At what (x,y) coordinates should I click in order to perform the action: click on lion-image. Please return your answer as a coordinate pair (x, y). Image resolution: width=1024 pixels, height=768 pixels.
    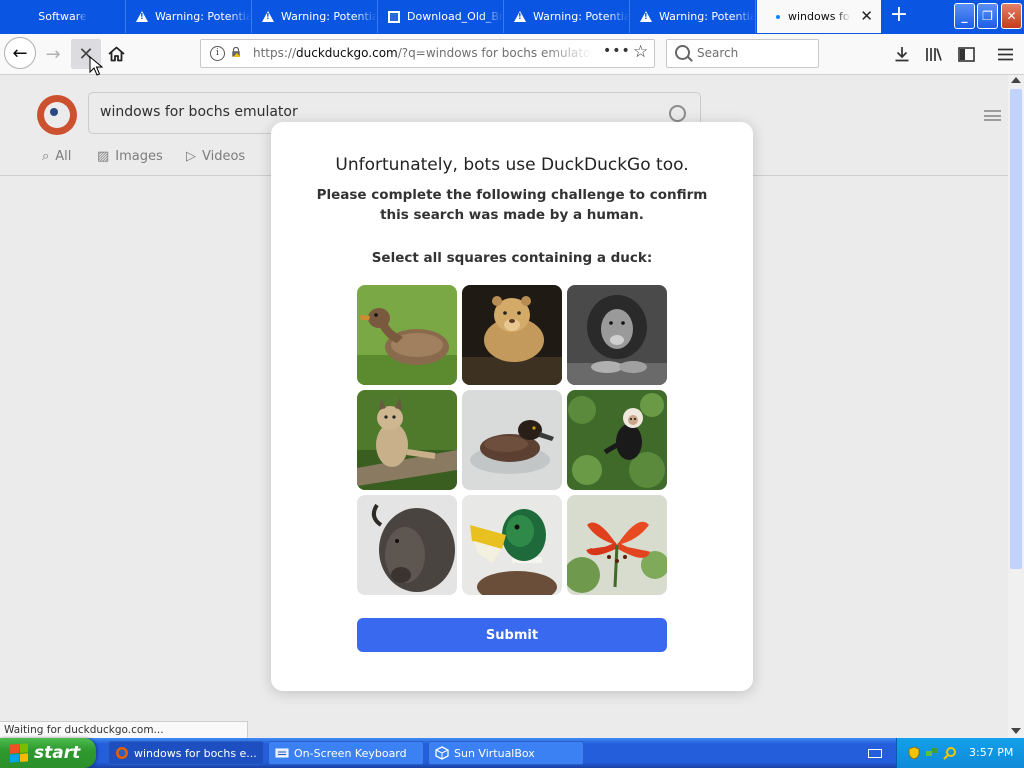
    Looking at the image, I should click on (617, 335).